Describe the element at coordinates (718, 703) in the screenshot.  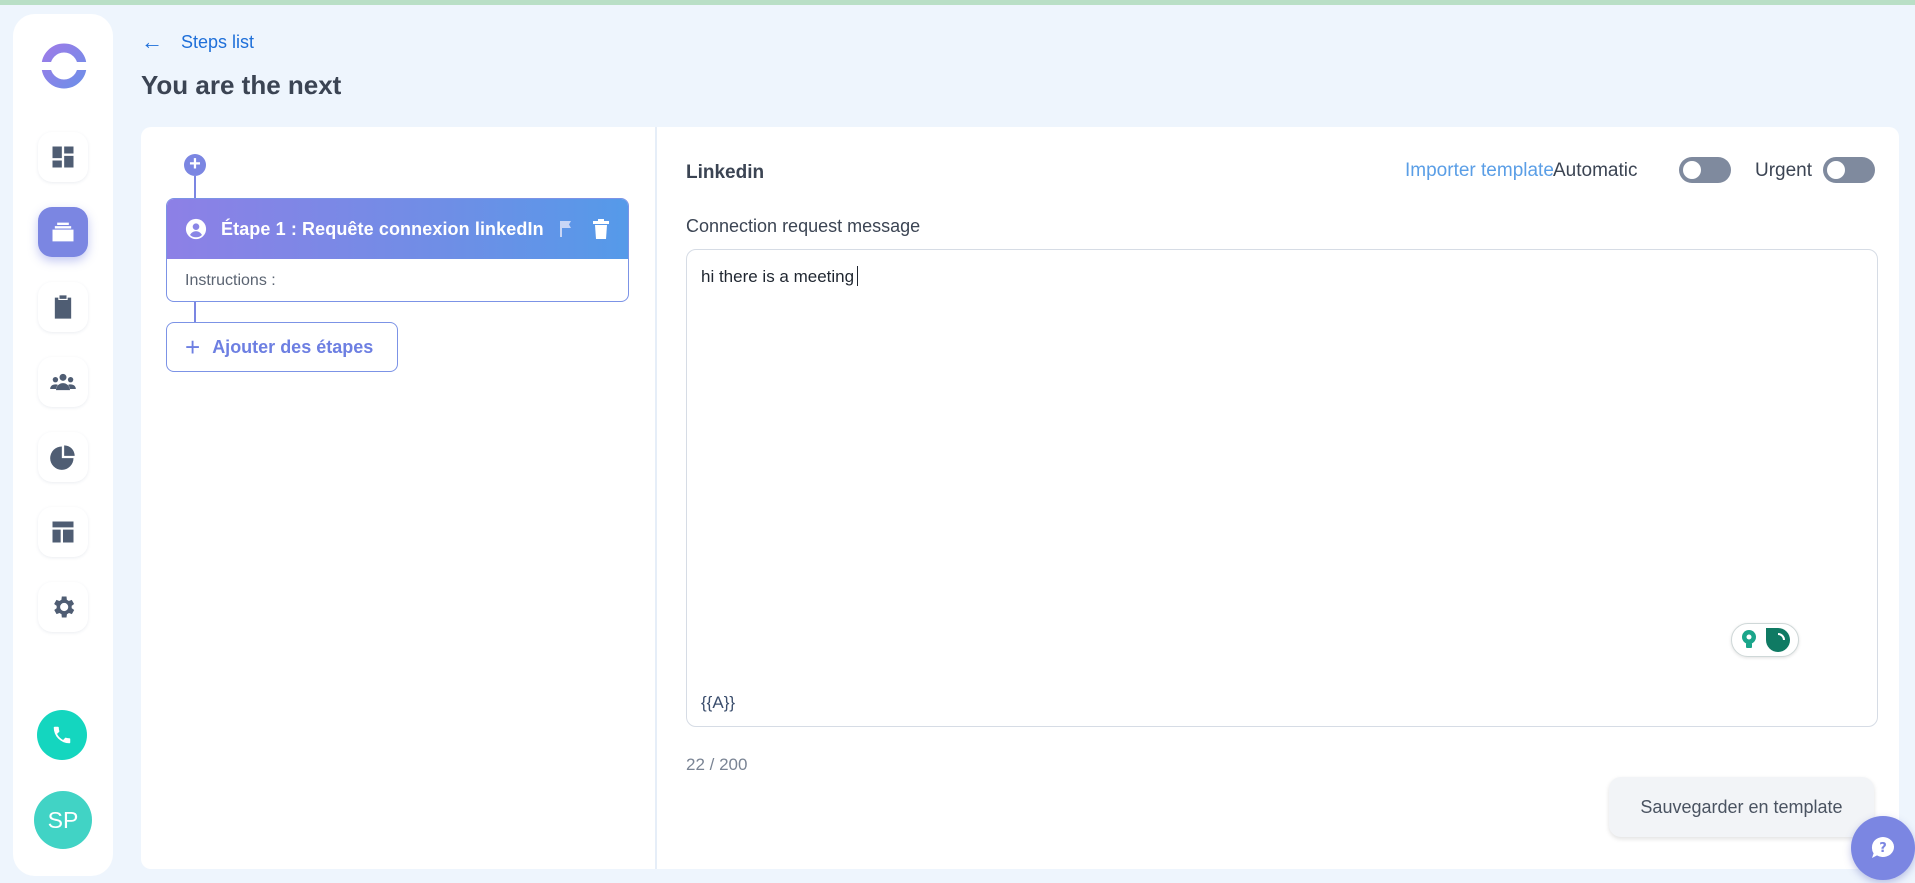
I see `variable-tag: {{A}}` at that location.